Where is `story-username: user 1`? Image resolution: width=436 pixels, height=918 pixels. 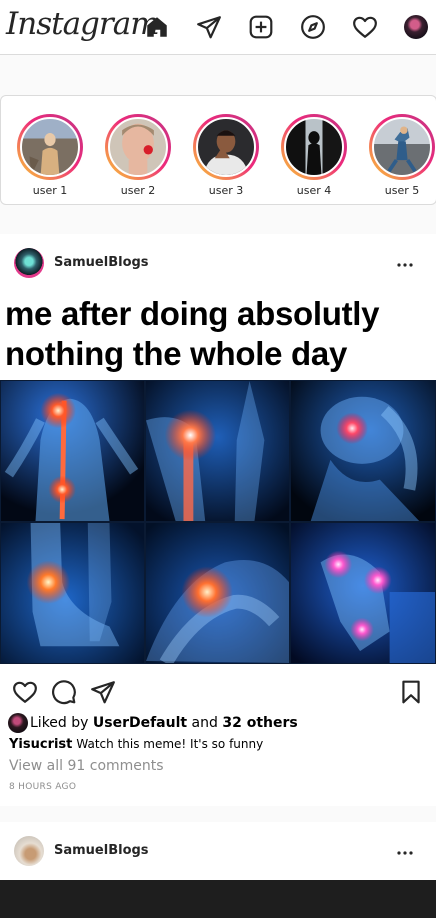 story-username: user 1 is located at coordinates (50, 190).